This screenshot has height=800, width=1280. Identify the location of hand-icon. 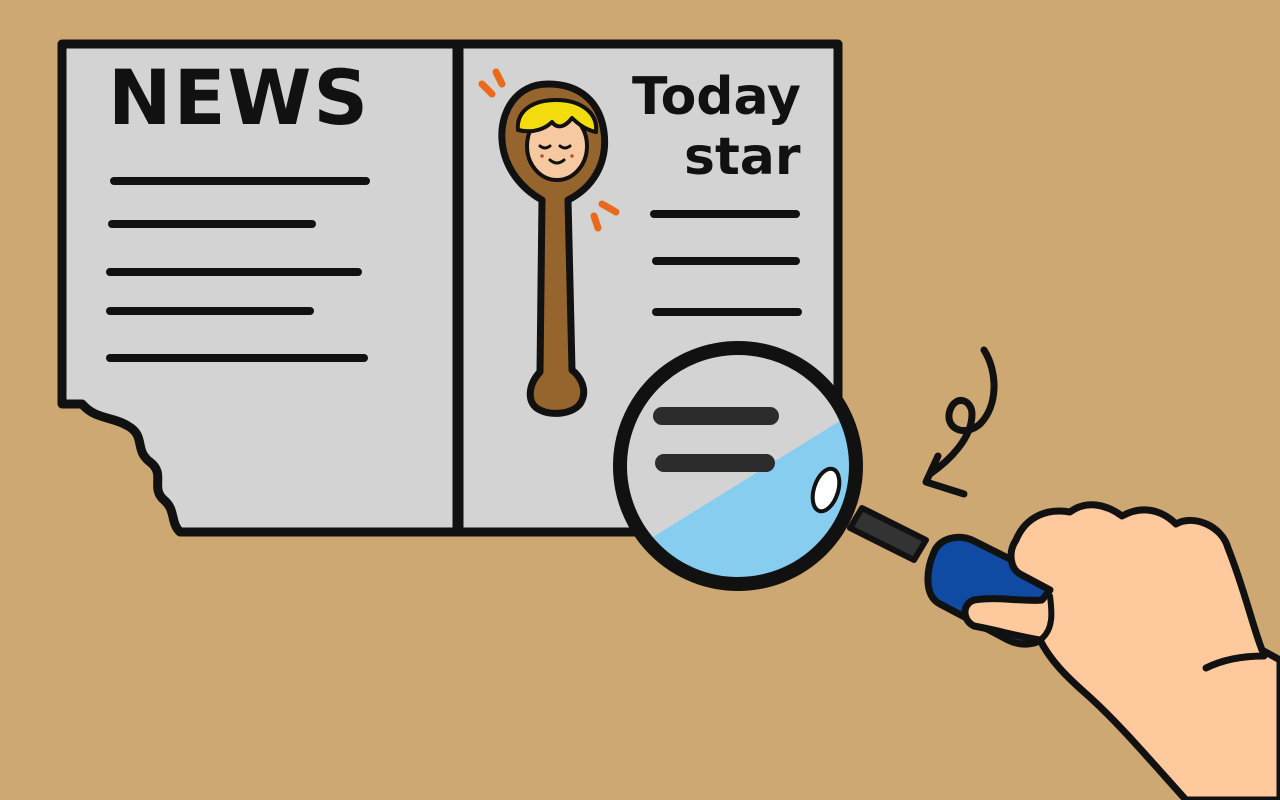
(1120, 650).